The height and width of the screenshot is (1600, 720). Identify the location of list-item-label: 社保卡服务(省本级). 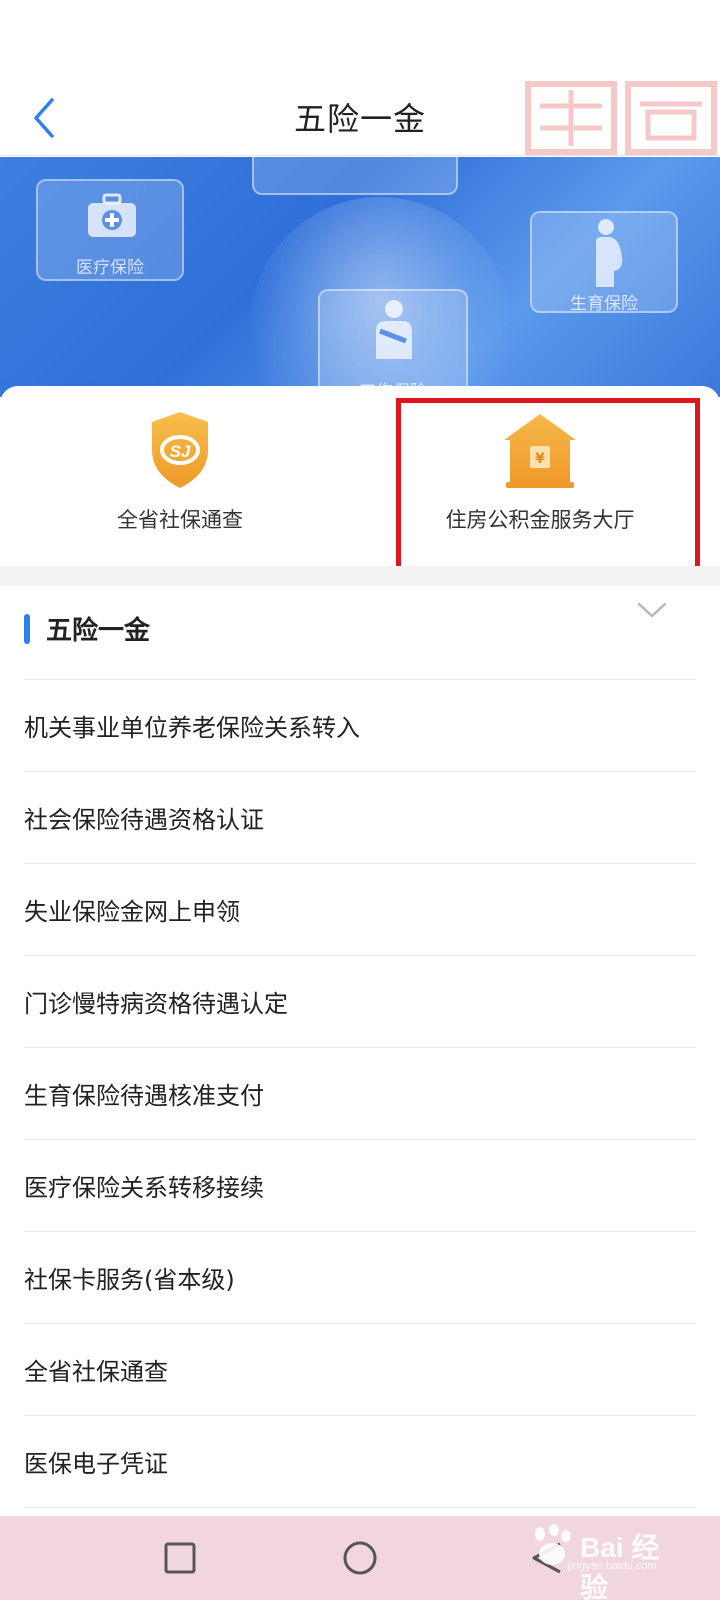
(129, 1280).